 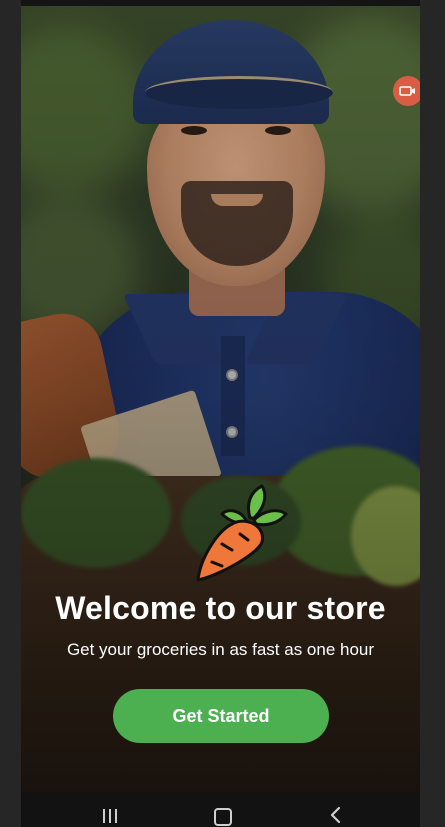 What do you see at coordinates (220, 608) in the screenshot?
I see `welcome-title: Welcome to our store` at bounding box center [220, 608].